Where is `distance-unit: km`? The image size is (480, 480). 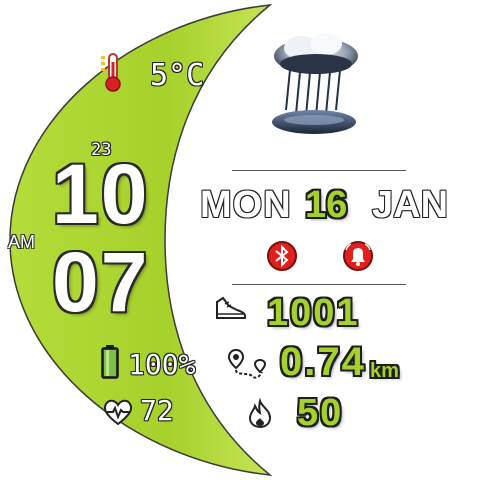 distance-unit: km is located at coordinates (384, 371).